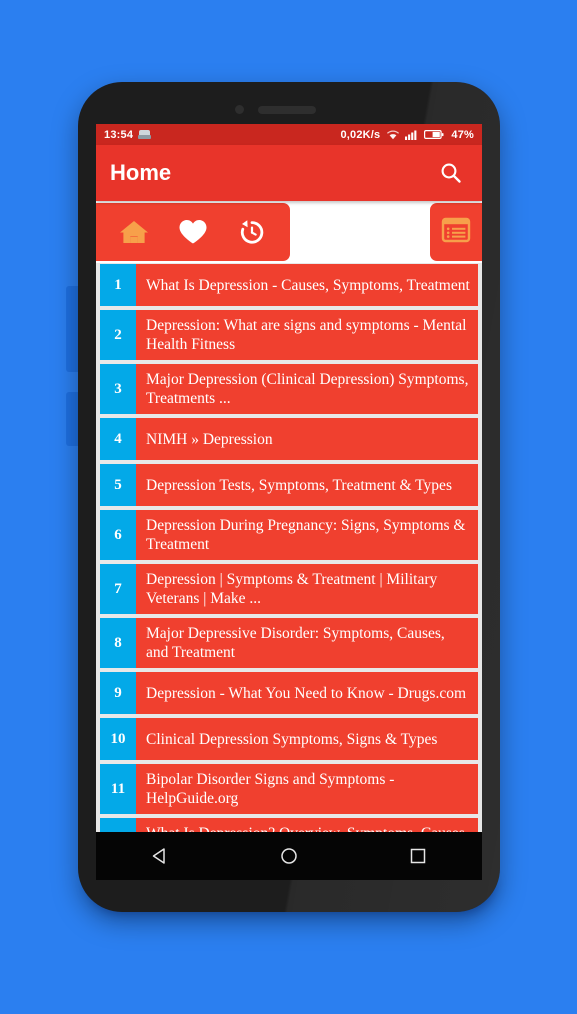 The height and width of the screenshot is (1014, 577). Describe the element at coordinates (462, 134) in the screenshot. I see `battery-percent-label: 47%` at that location.